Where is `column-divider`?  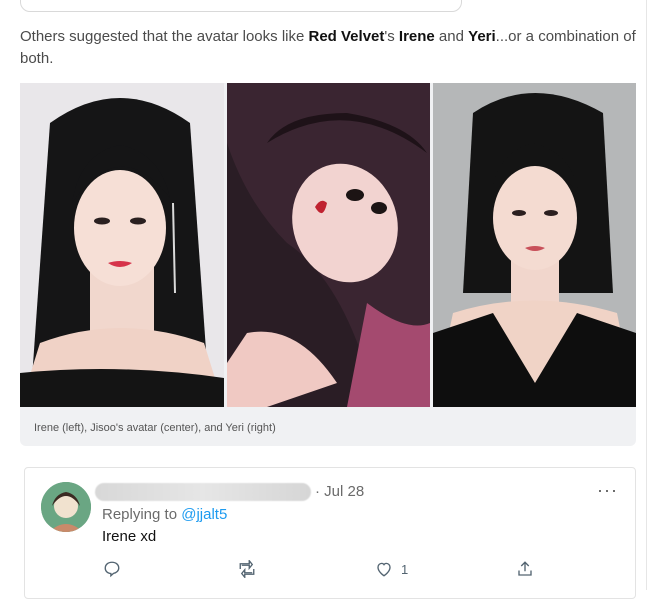 column-divider is located at coordinates (646, 295).